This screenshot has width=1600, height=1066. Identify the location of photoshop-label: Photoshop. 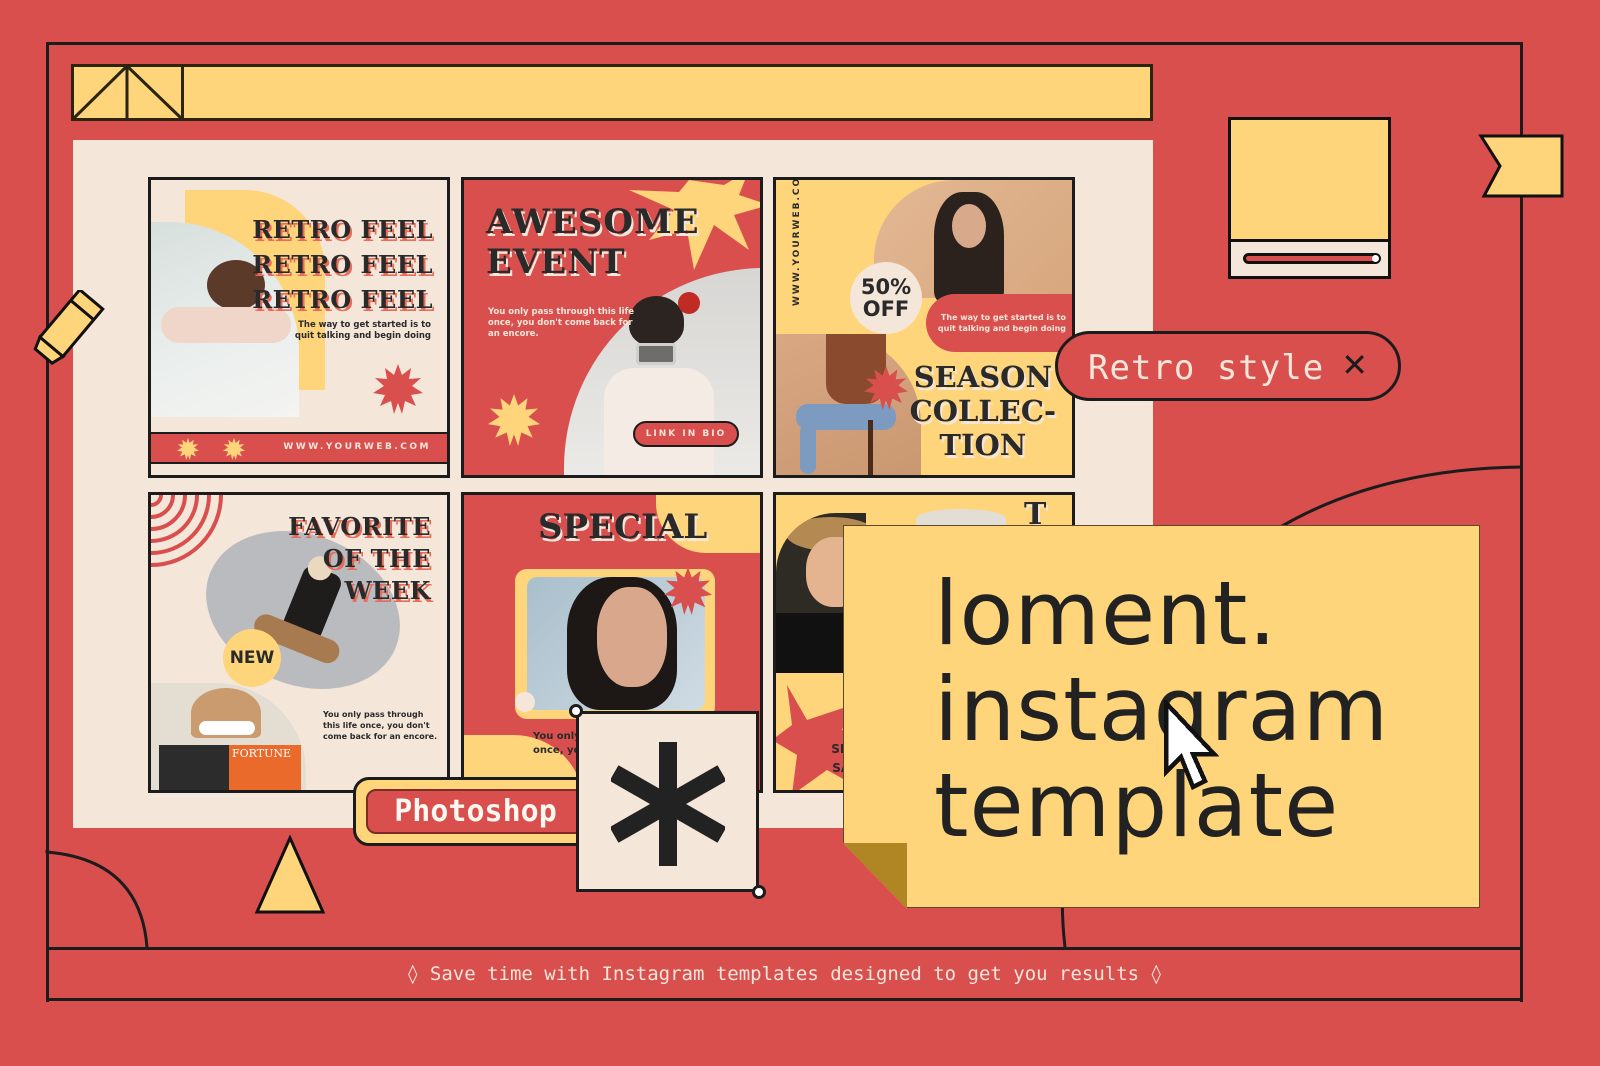
(475, 811).